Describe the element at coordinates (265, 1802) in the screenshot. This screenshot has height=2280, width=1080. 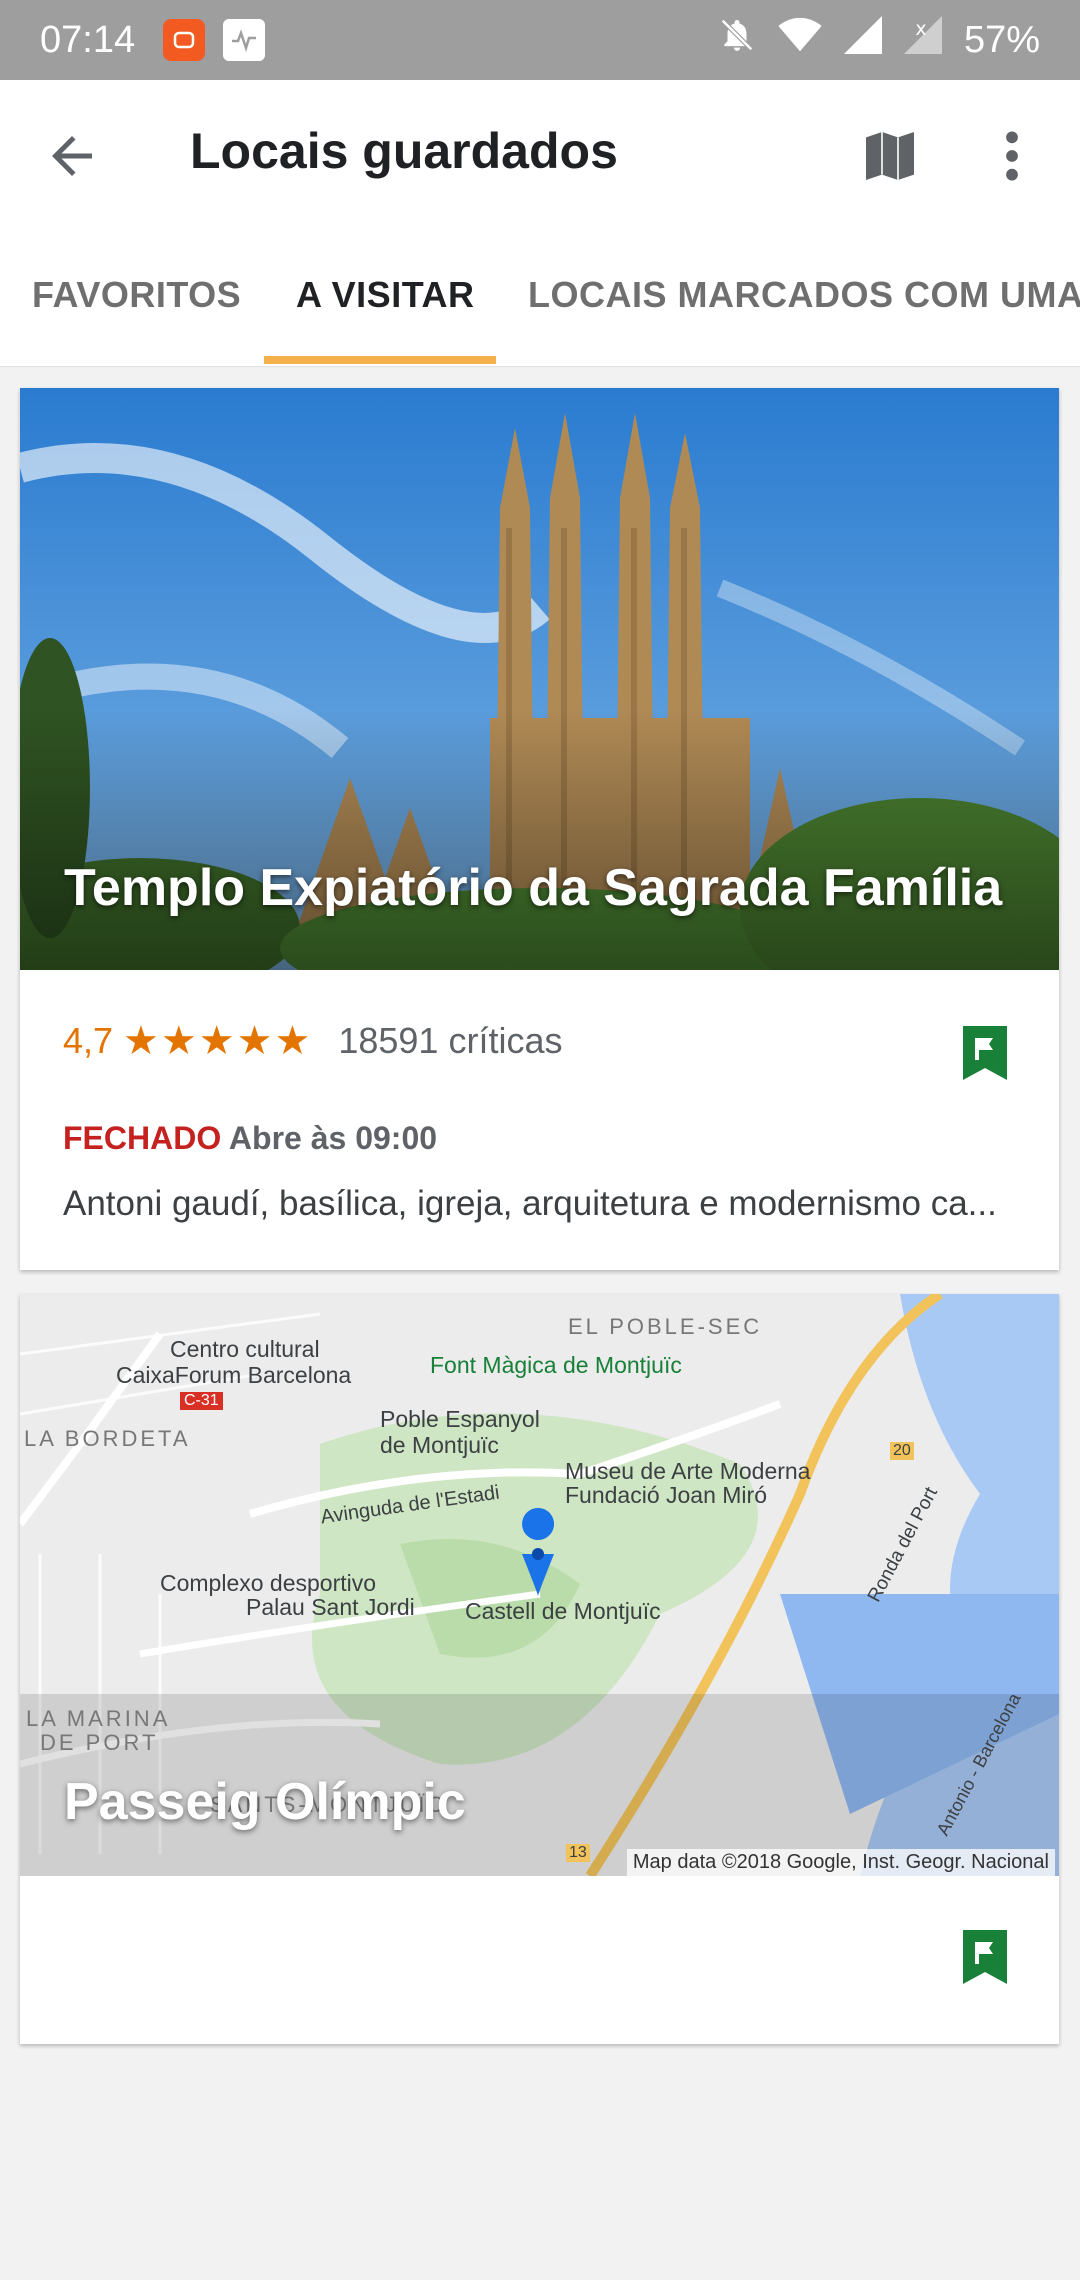
I see `place-title: Passeig Olímpic` at that location.